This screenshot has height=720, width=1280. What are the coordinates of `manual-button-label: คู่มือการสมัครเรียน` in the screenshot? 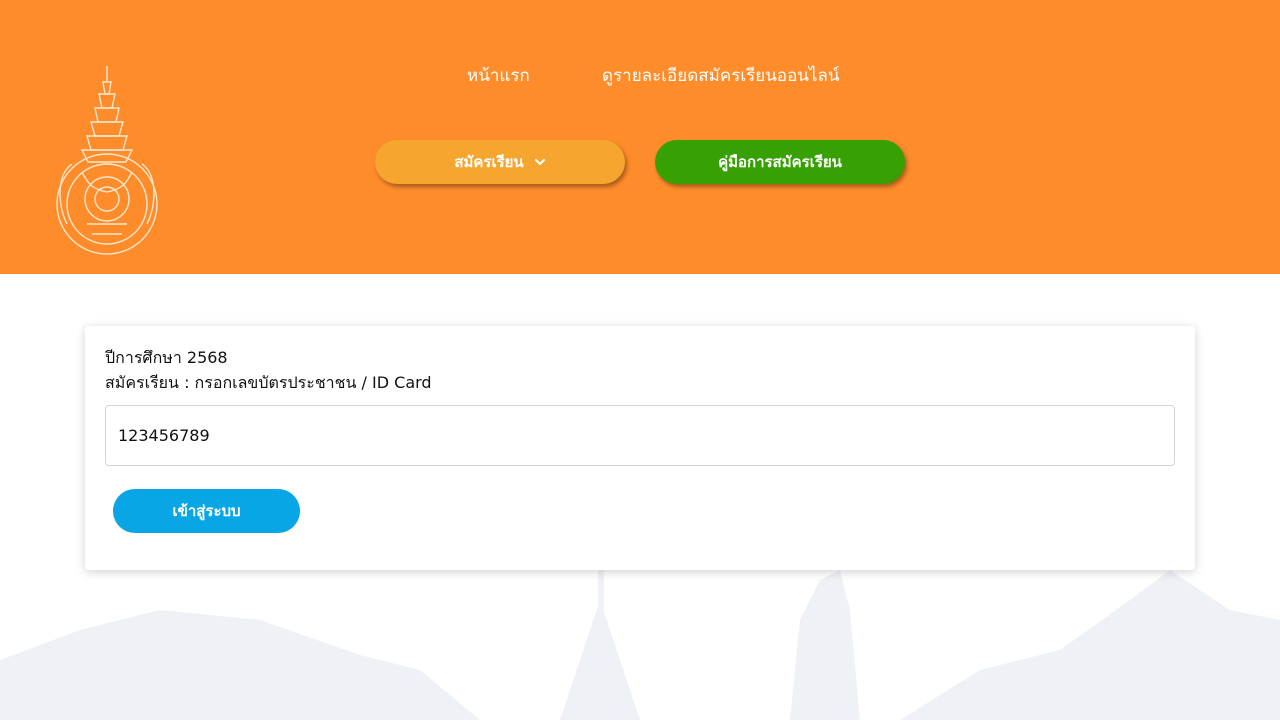 It's located at (780, 162).